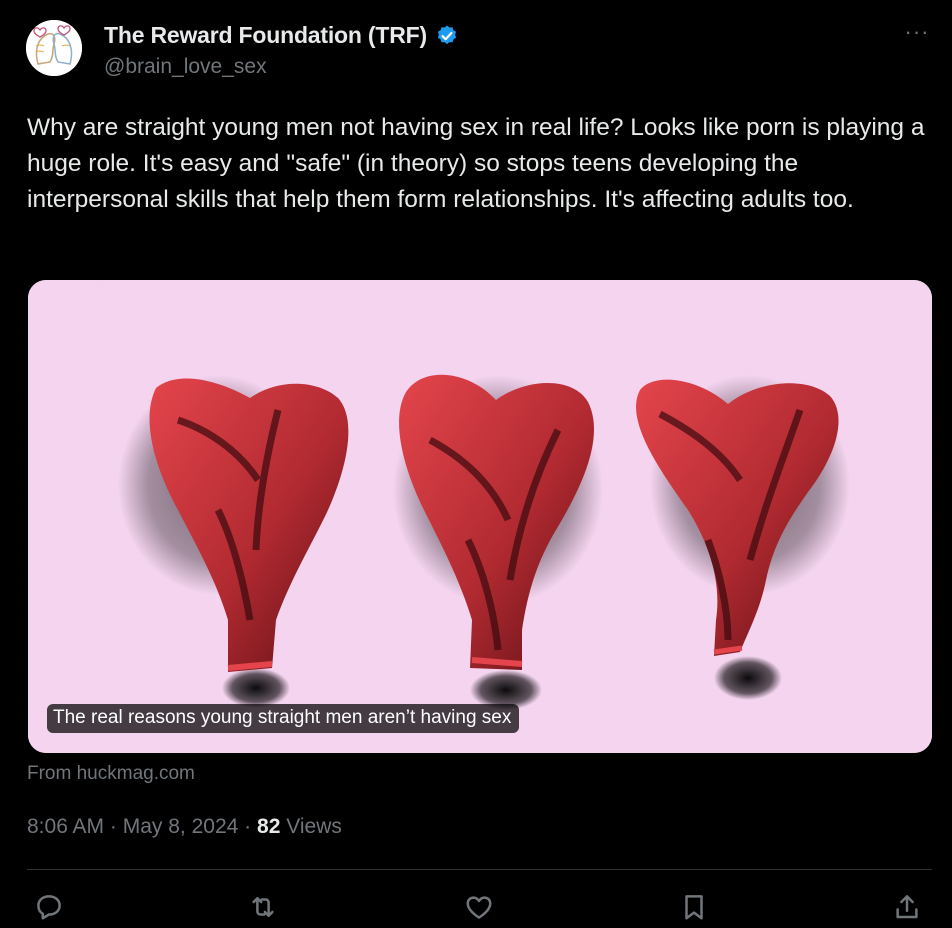  What do you see at coordinates (111, 774) in the screenshot?
I see `card-source: From huckmag.com` at bounding box center [111, 774].